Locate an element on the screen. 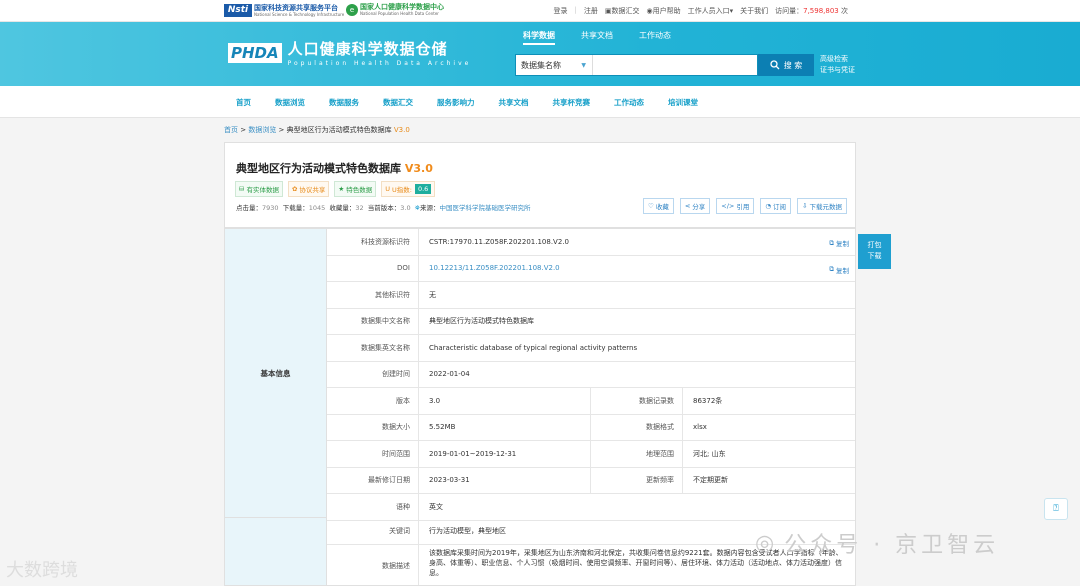  advanced-search-link: 高级检索 is located at coordinates (837, 59).